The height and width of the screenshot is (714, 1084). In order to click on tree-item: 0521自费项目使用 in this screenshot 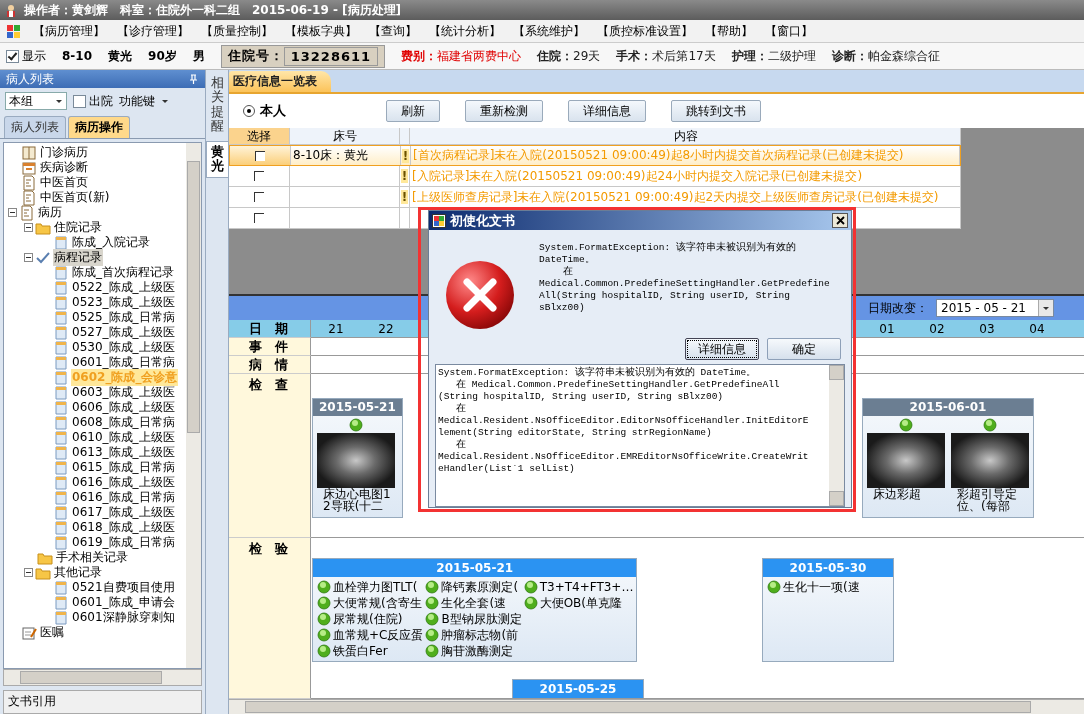, I will do `click(123, 587)`.